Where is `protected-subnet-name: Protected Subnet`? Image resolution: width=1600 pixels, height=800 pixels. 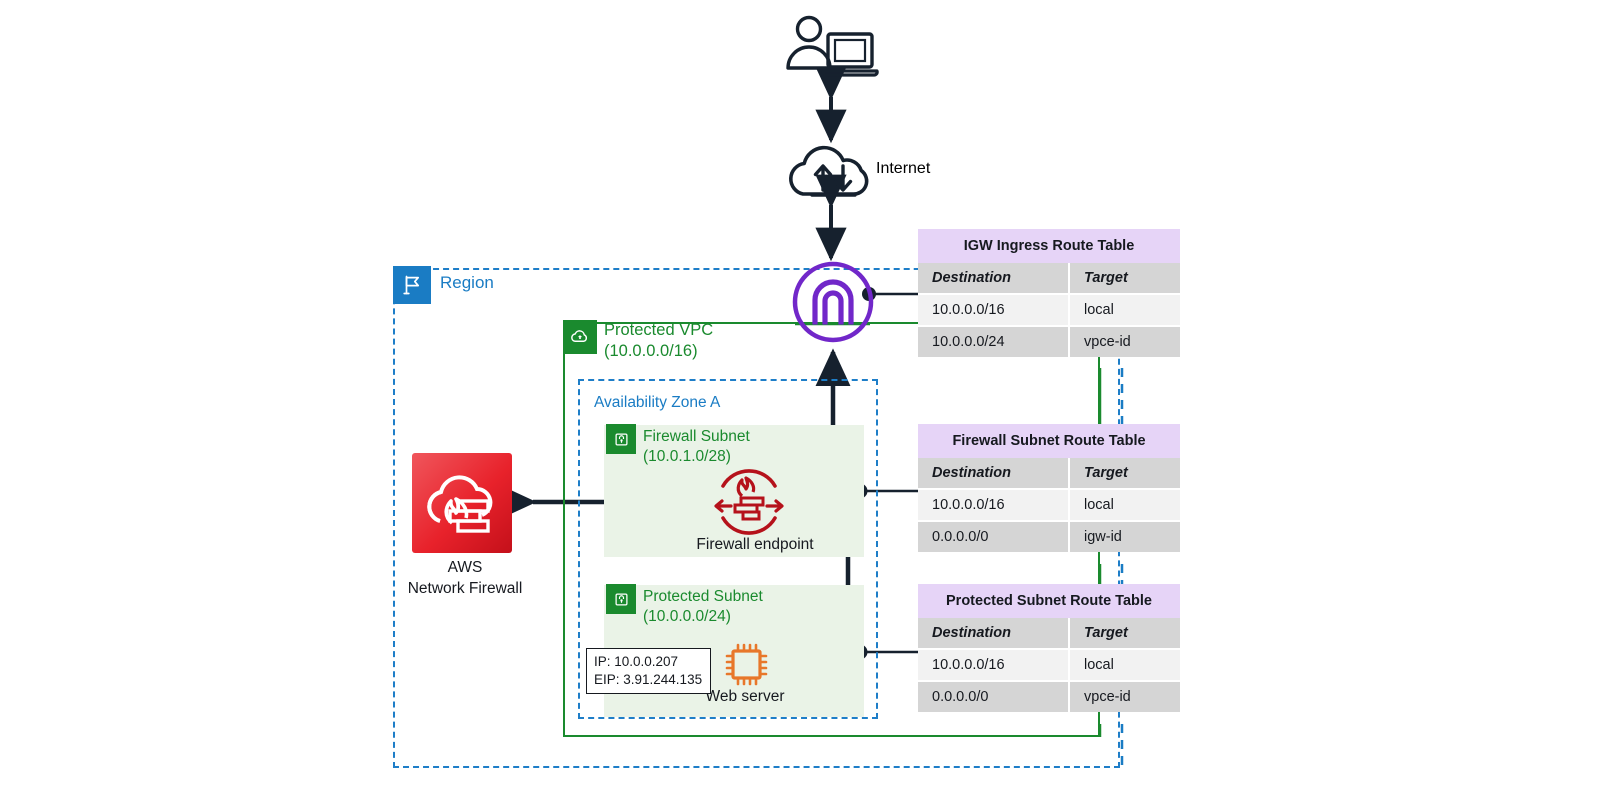
protected-subnet-name: Protected Subnet is located at coordinates (703, 596).